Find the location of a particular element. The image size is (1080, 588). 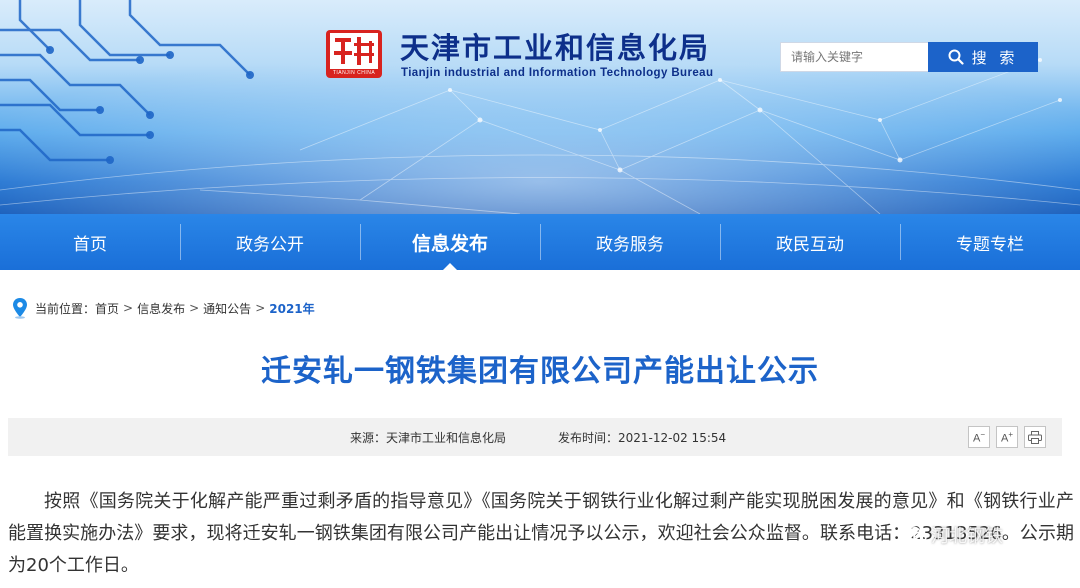

article-source: 来源：天津市工业和信息化局 is located at coordinates (428, 438).